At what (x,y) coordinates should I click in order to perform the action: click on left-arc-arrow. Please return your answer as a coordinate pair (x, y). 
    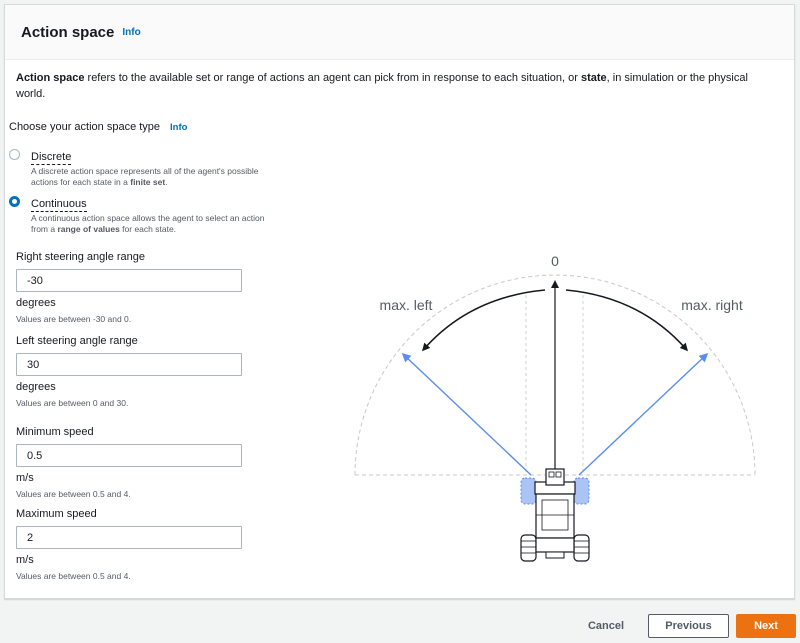
    Looking at the image, I should click on (484, 320).